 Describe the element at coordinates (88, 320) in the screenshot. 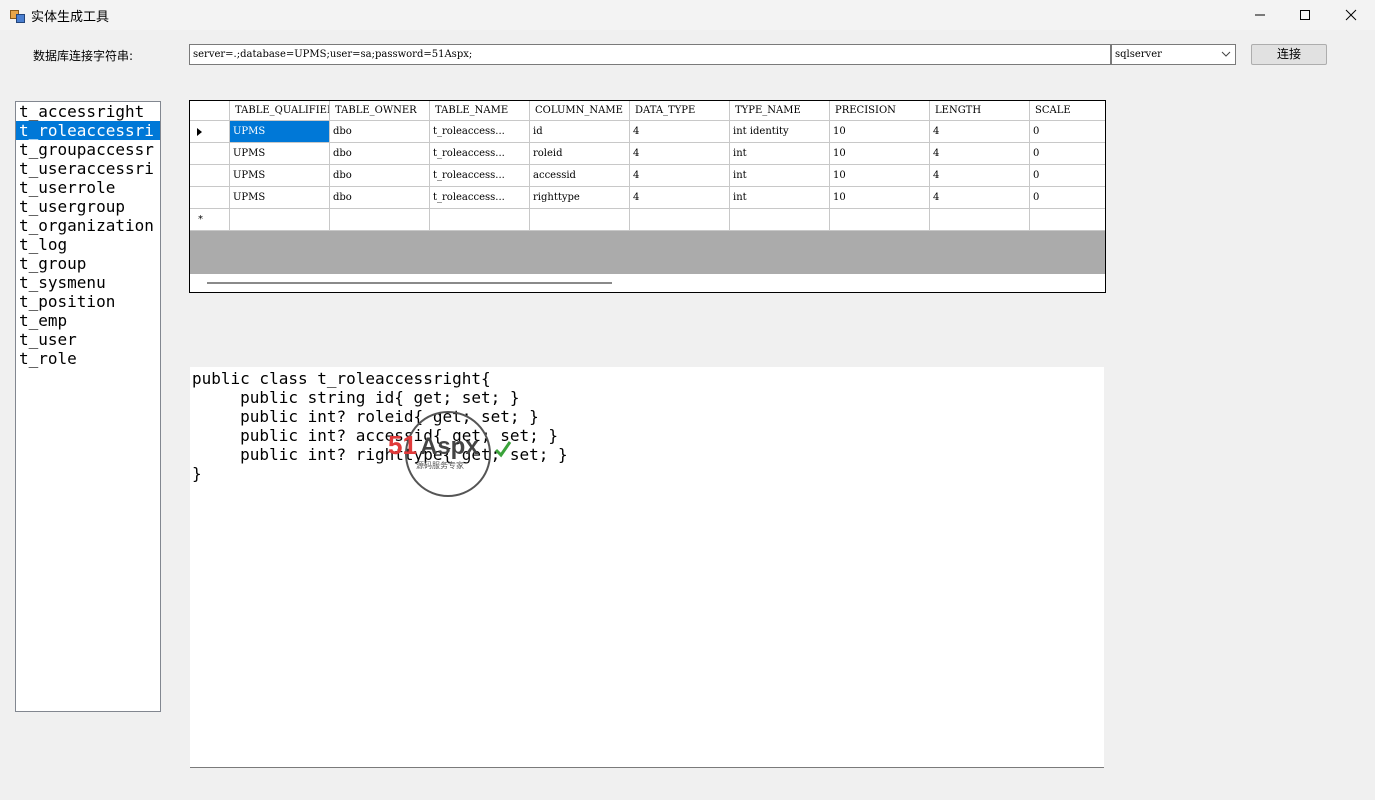

I see `table-list-item: t_emp` at that location.